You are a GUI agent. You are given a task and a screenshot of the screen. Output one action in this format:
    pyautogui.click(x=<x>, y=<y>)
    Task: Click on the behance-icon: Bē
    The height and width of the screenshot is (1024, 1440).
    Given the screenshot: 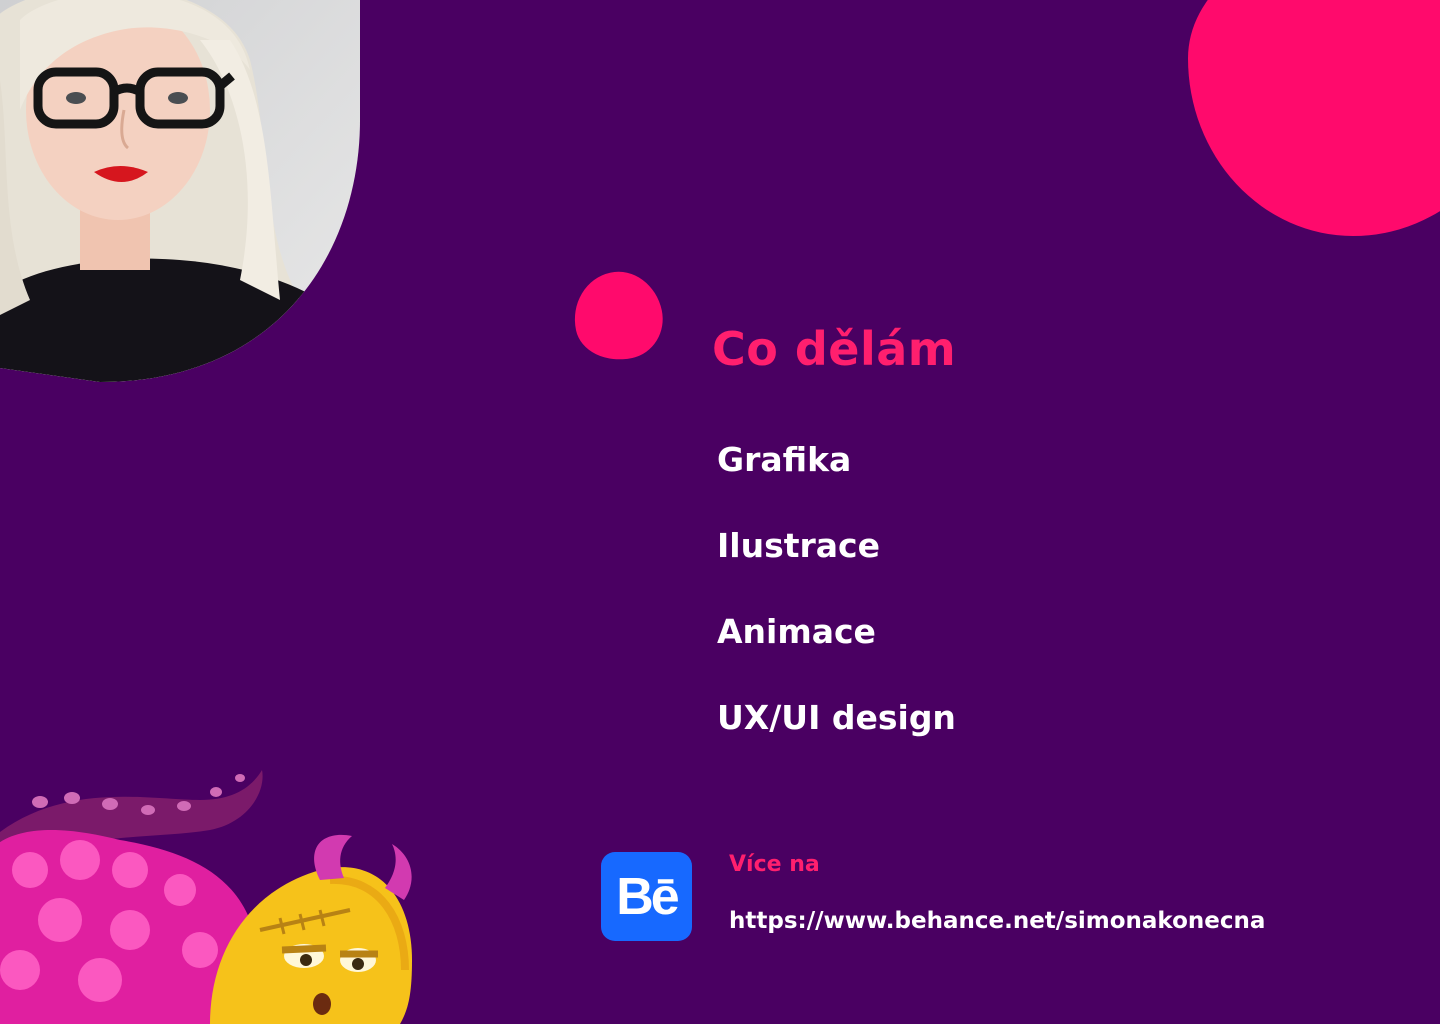 What is the action you would take?
    pyautogui.click(x=646, y=896)
    